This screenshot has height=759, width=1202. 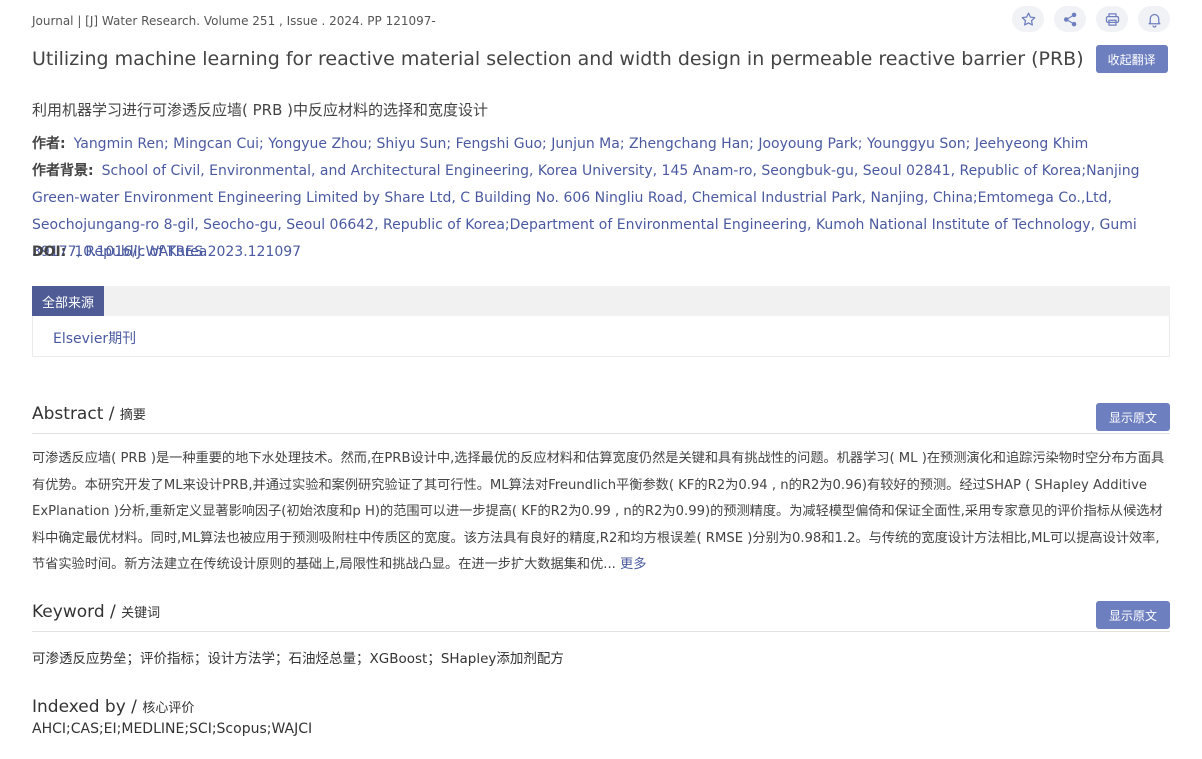 I want to click on share-icon, so click(x=1069, y=19).